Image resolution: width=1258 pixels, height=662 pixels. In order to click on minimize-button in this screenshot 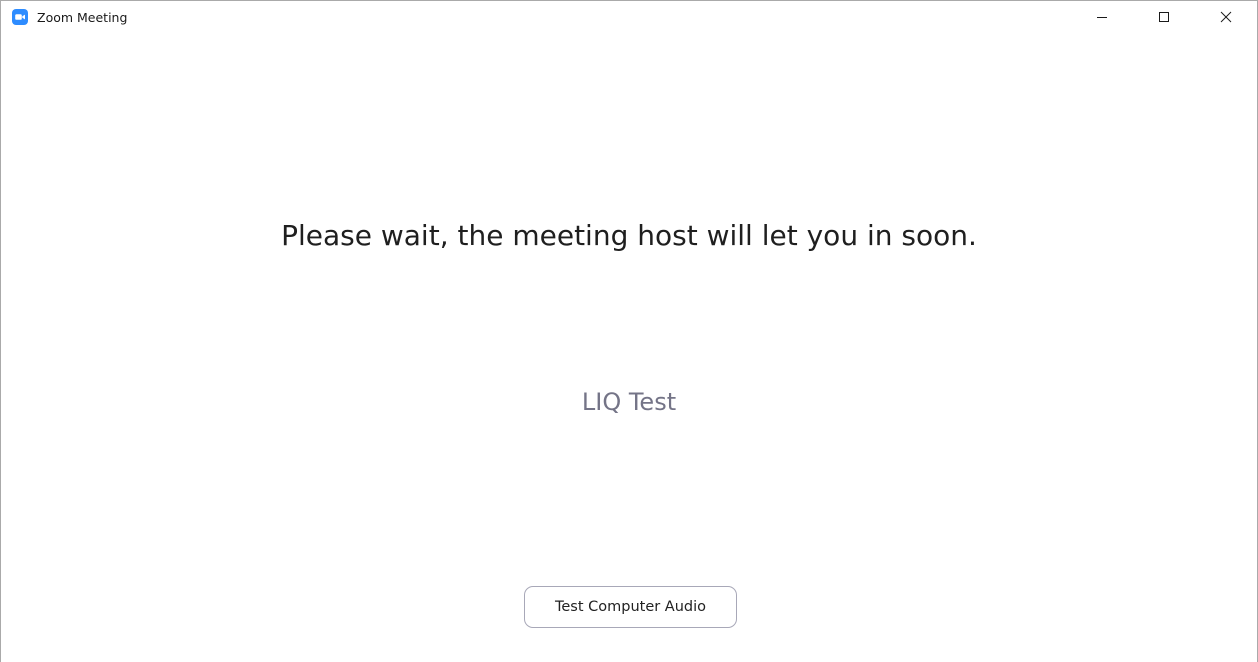, I will do `click(1102, 17)`.